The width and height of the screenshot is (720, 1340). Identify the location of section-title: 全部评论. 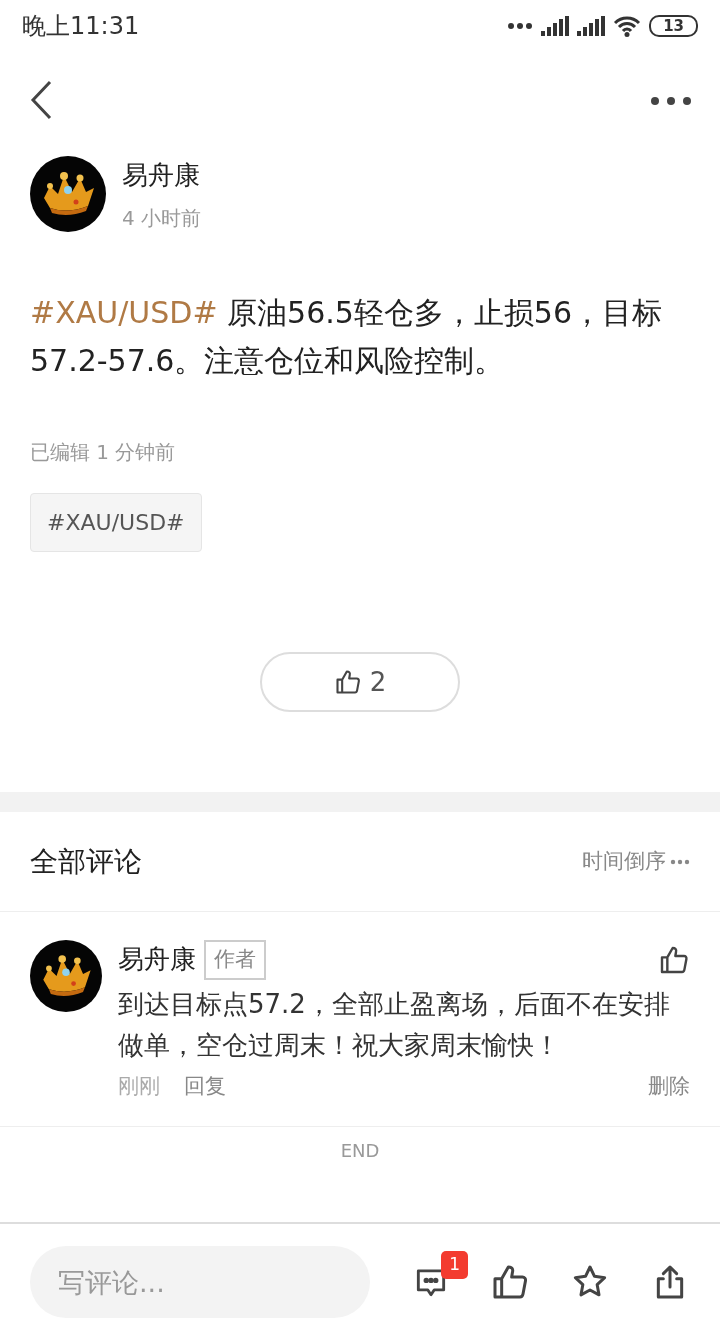
(86, 861).